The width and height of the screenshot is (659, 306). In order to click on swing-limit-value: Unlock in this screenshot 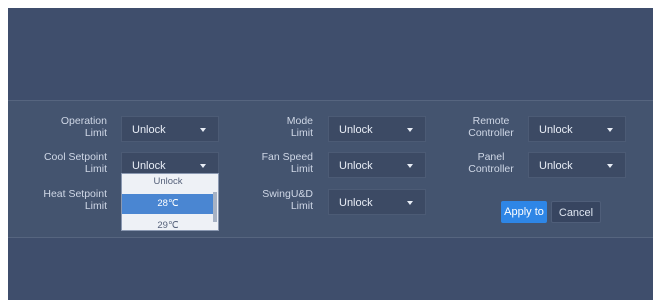, I will do `click(356, 203)`.